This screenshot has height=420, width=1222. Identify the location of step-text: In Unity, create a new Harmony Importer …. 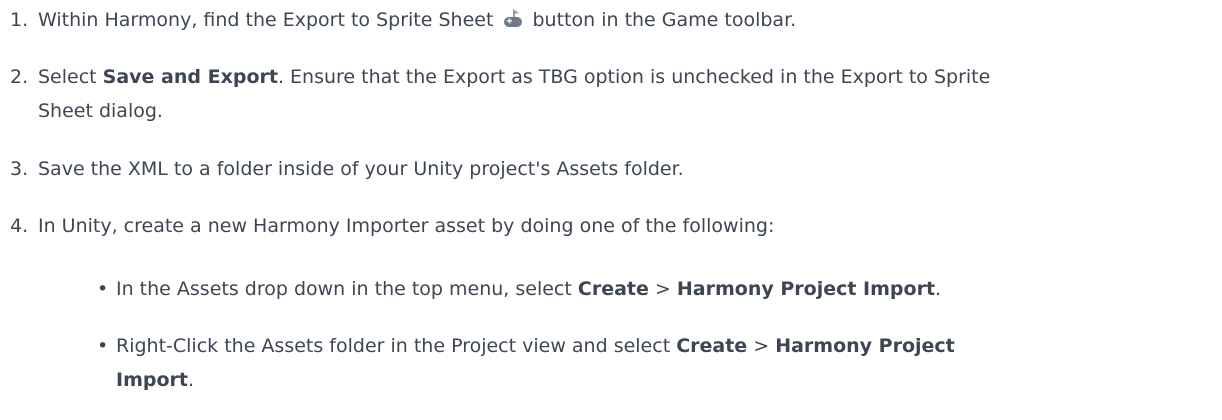
(627, 226).